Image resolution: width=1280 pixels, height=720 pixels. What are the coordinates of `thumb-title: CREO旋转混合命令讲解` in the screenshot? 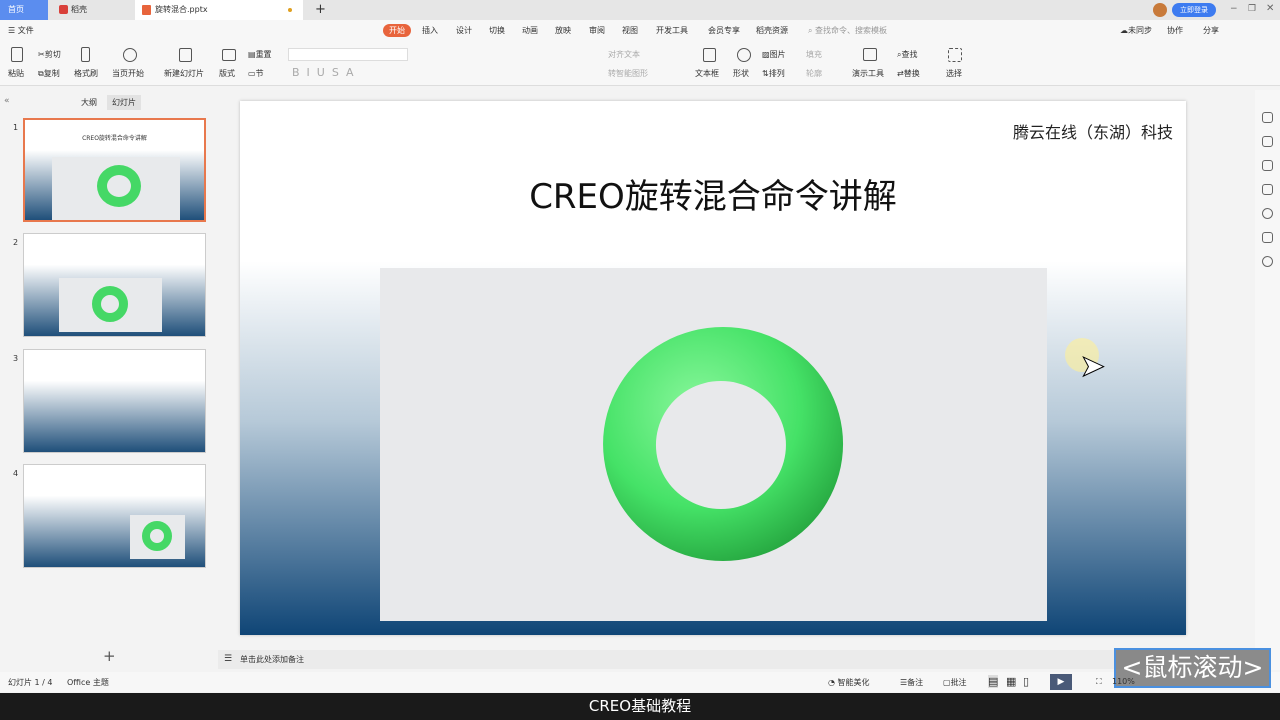 It's located at (114, 138).